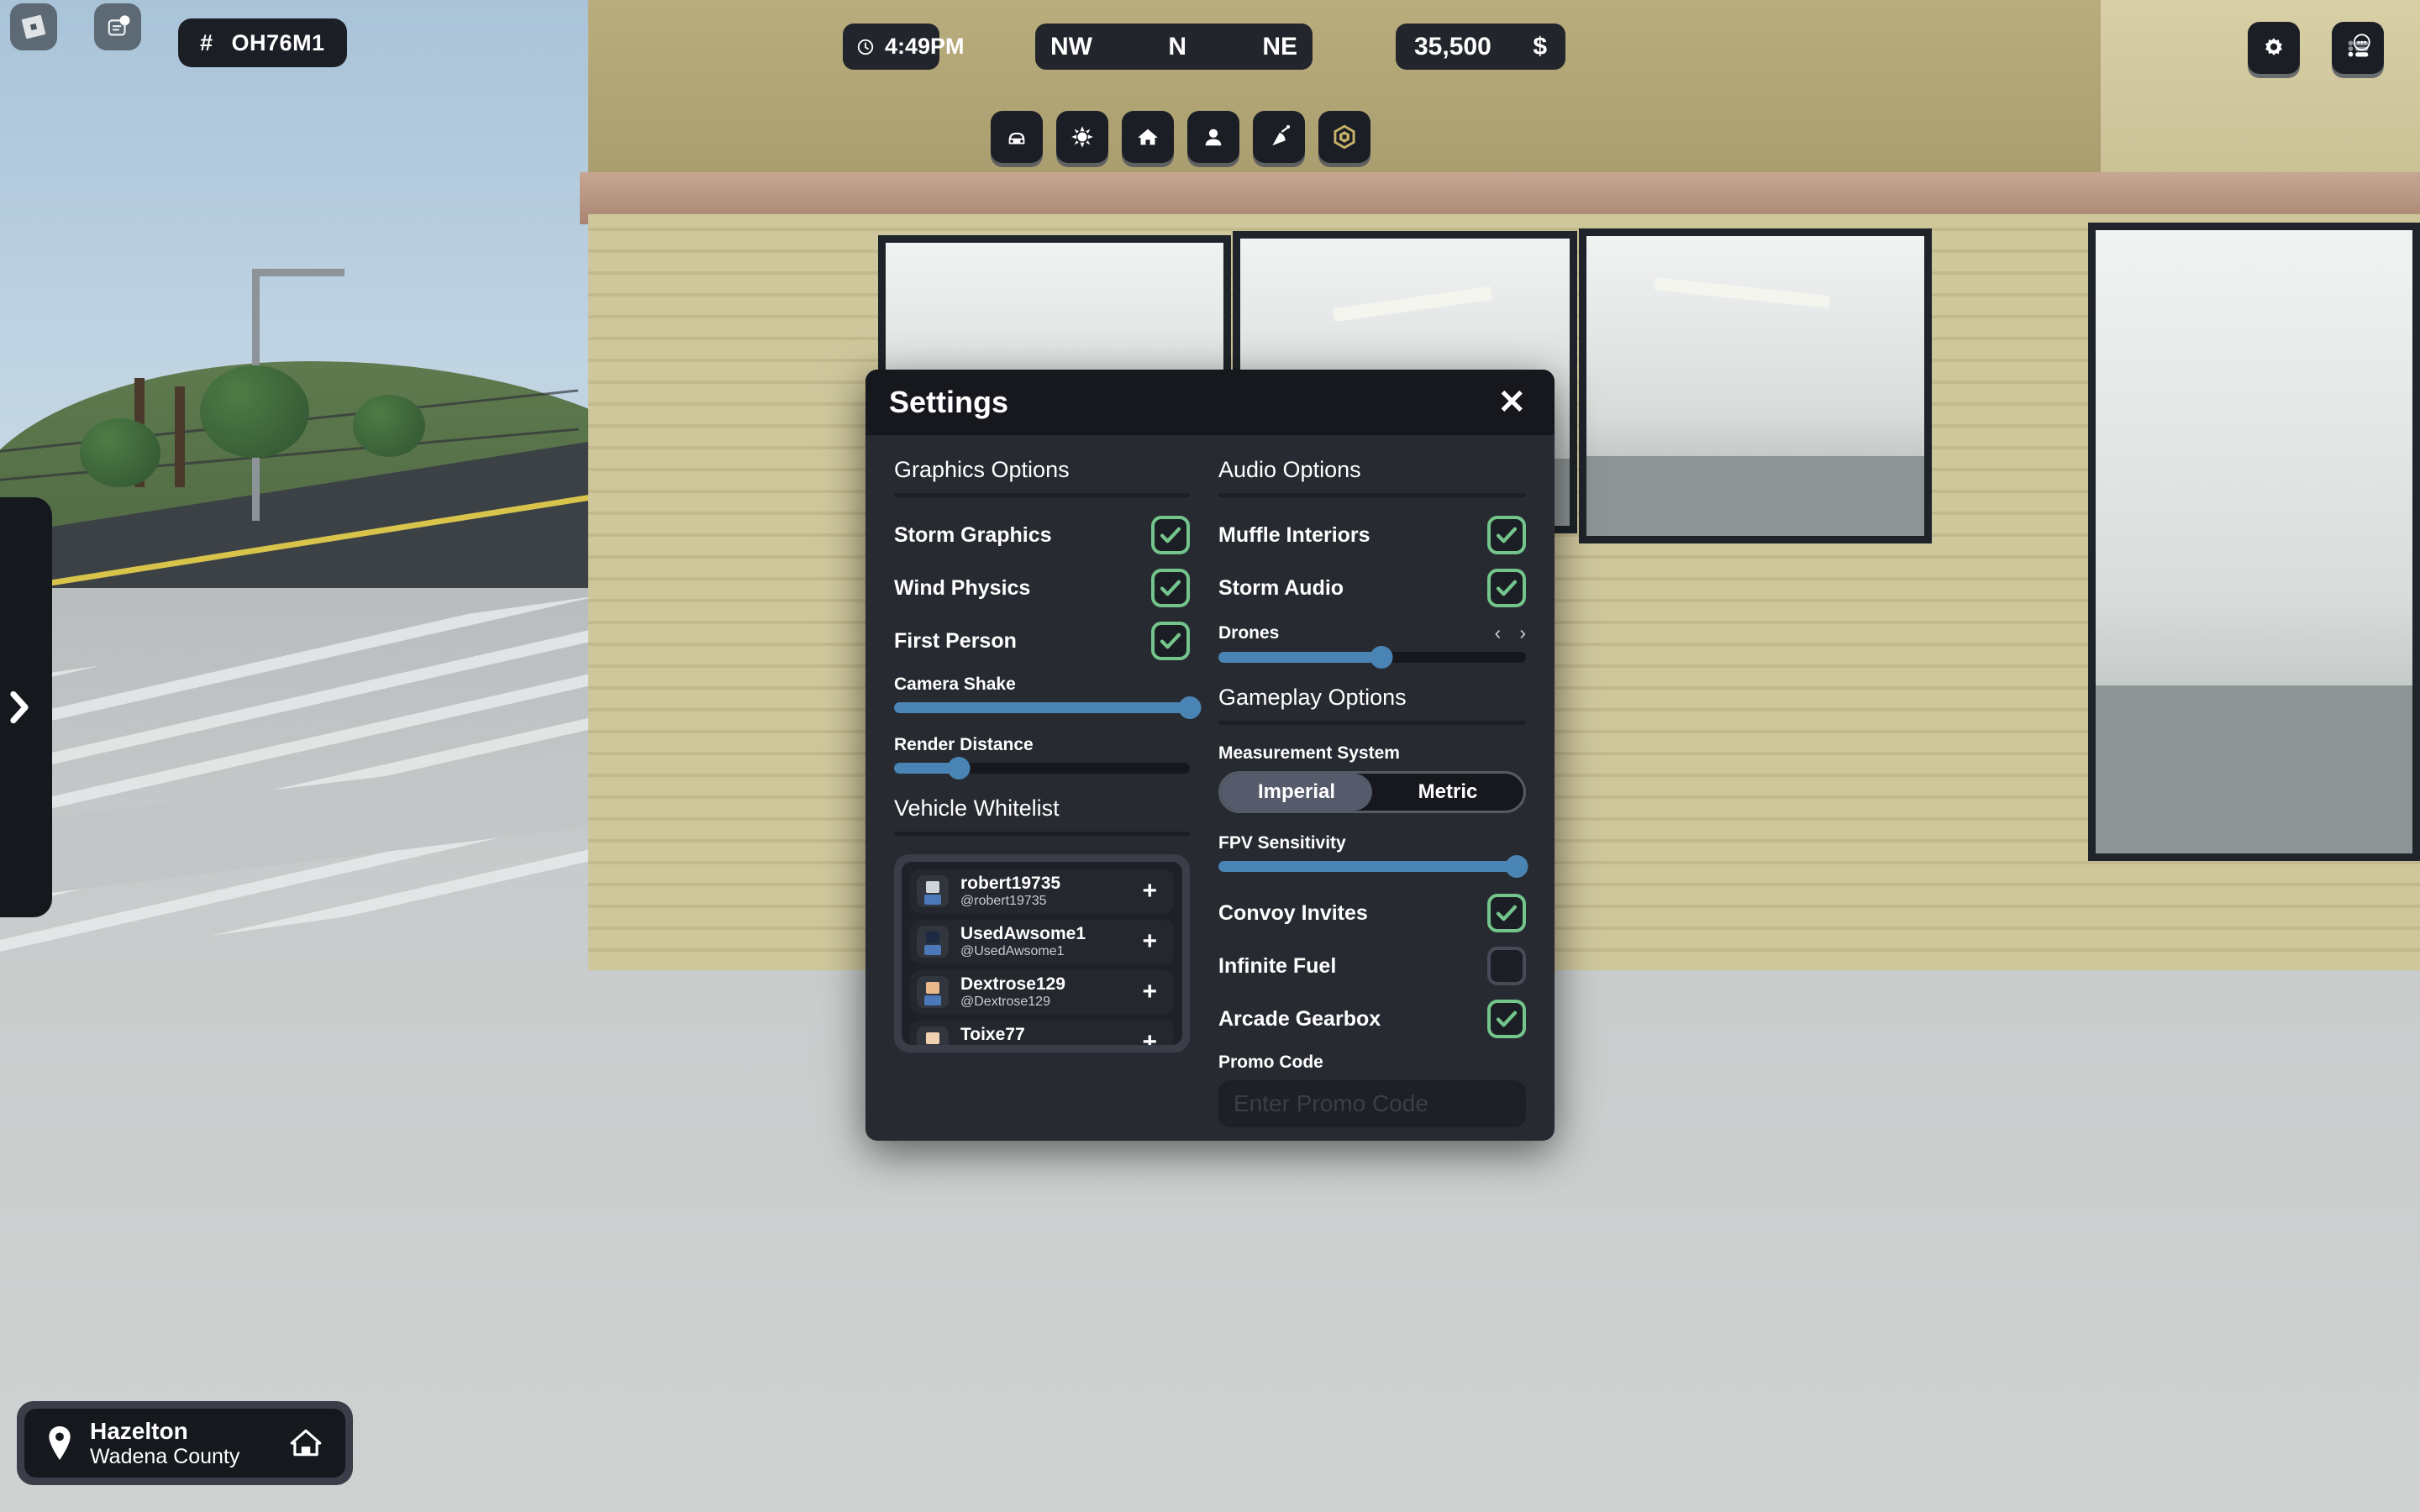  I want to click on compass-center: N, so click(1177, 46).